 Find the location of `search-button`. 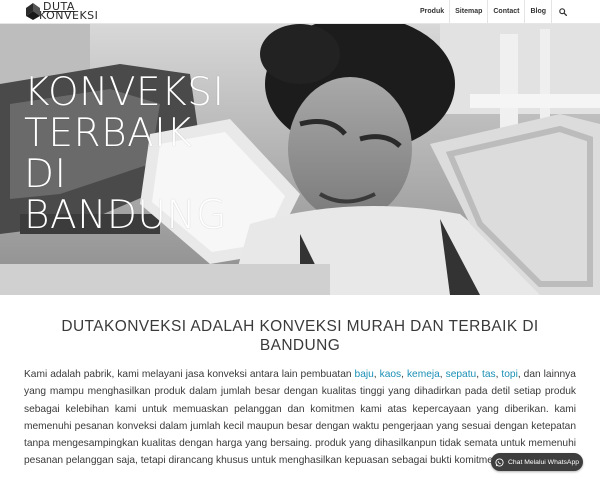

search-button is located at coordinates (559, 11).